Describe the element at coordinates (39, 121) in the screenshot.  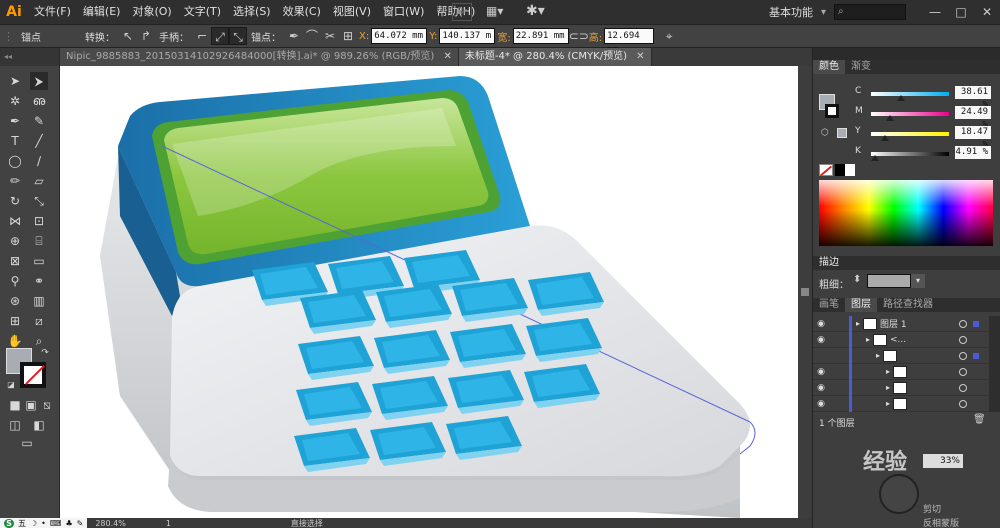
I see `curvature-tool-icon: ✎` at that location.